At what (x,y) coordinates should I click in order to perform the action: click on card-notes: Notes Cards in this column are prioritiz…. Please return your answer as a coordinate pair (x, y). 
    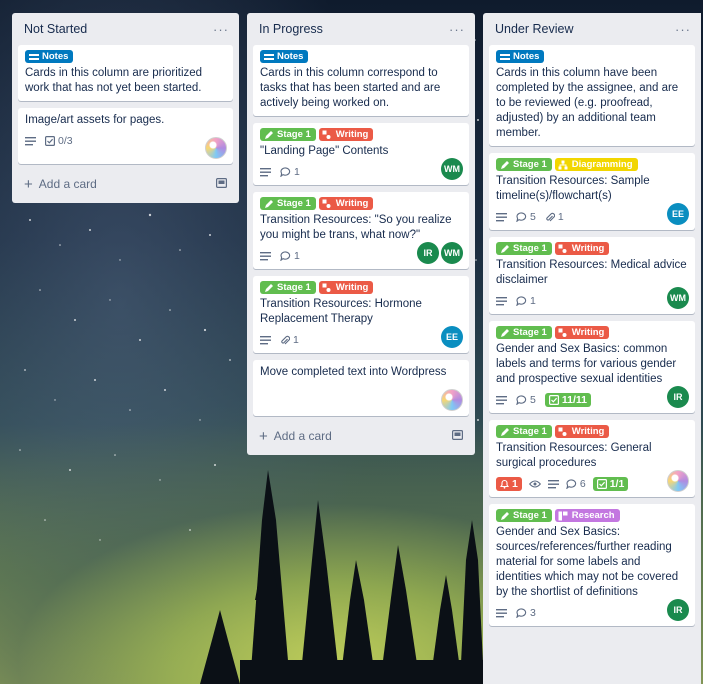
    Looking at the image, I should click on (125, 73).